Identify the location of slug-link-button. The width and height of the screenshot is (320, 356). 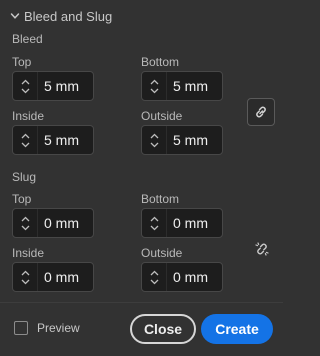
(262, 249).